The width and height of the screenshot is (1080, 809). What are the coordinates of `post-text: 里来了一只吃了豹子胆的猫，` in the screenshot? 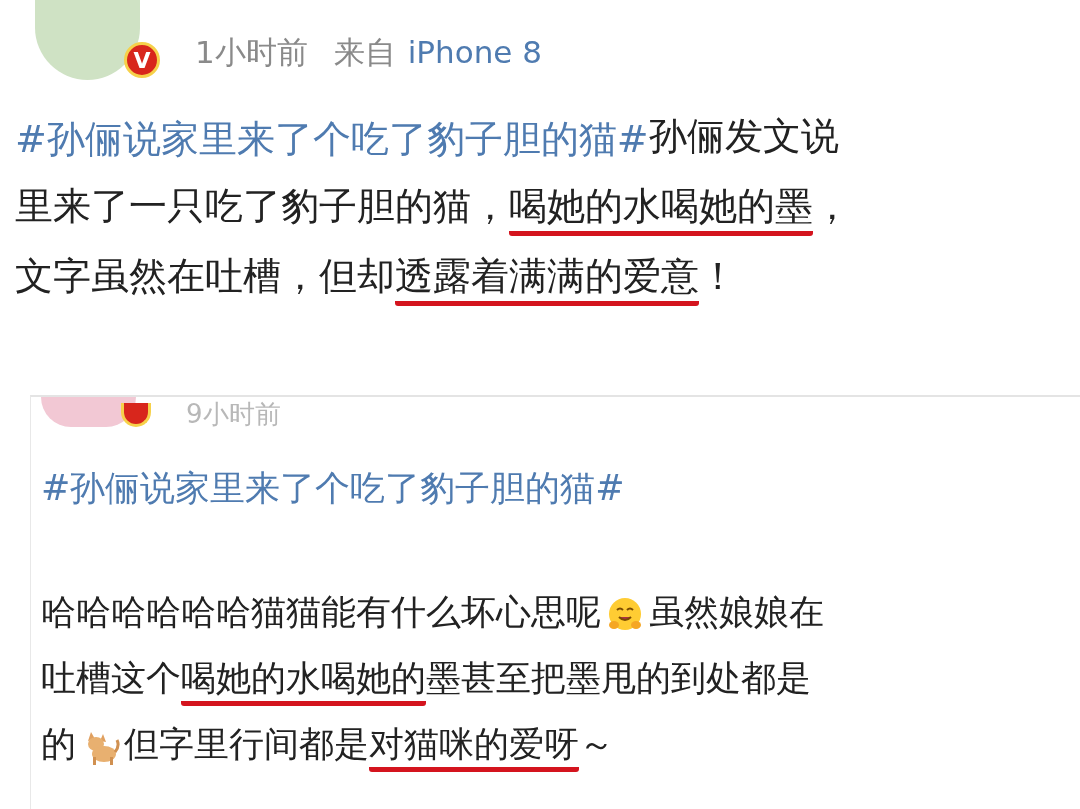 It's located at (262, 206).